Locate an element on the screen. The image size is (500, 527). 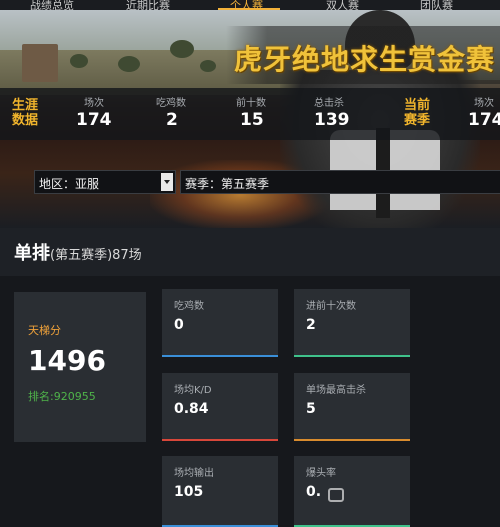
stat-value-top10: 15 is located at coordinates (252, 120).